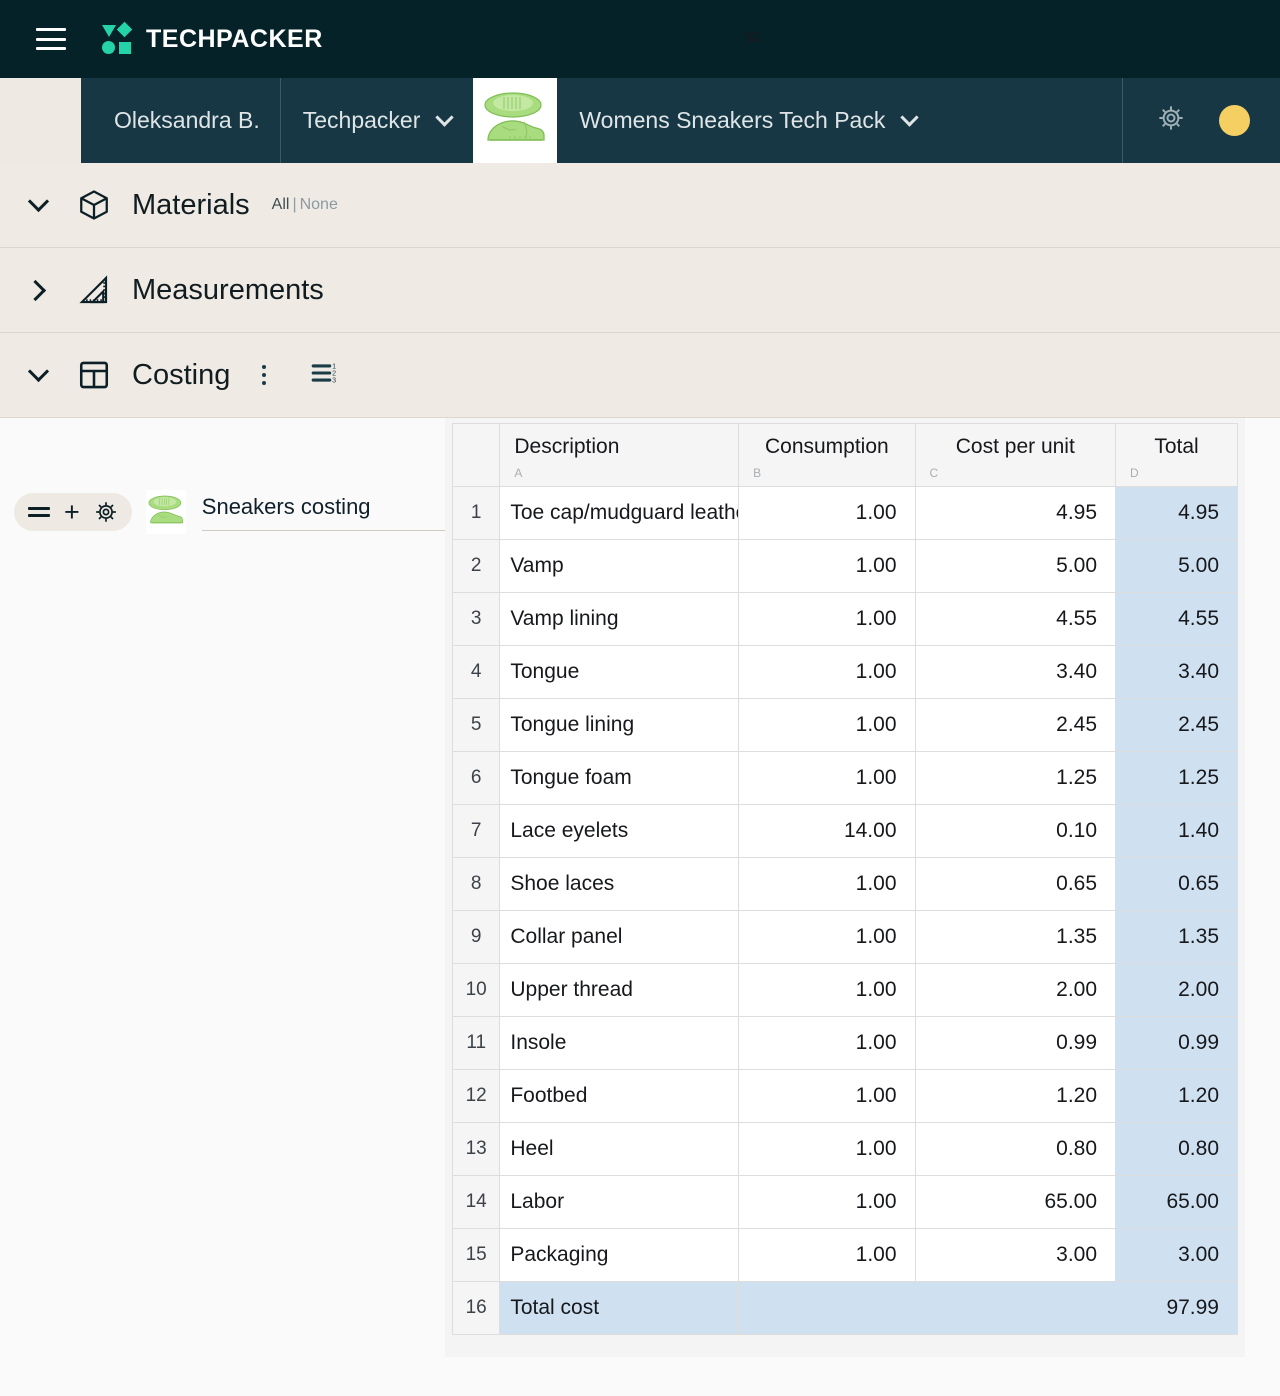 The width and height of the screenshot is (1280, 1396). Describe the element at coordinates (619, 1043) in the screenshot. I see `cell-description: Insole` at that location.